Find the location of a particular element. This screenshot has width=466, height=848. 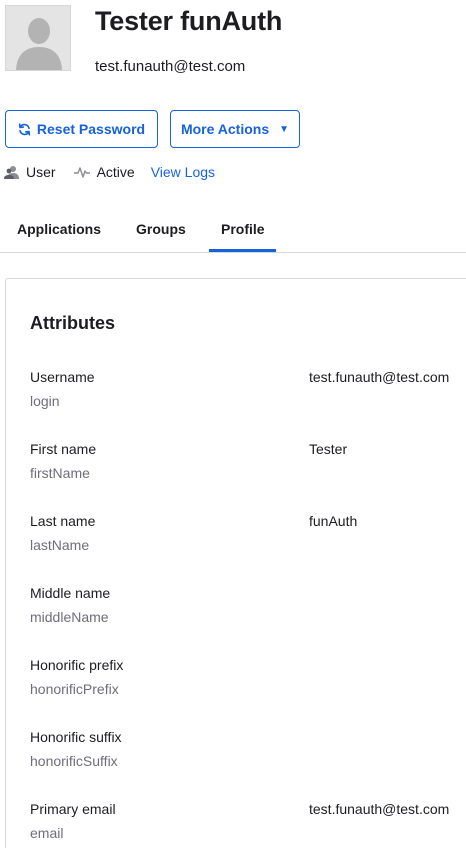

activity-icon is located at coordinates (81, 172).